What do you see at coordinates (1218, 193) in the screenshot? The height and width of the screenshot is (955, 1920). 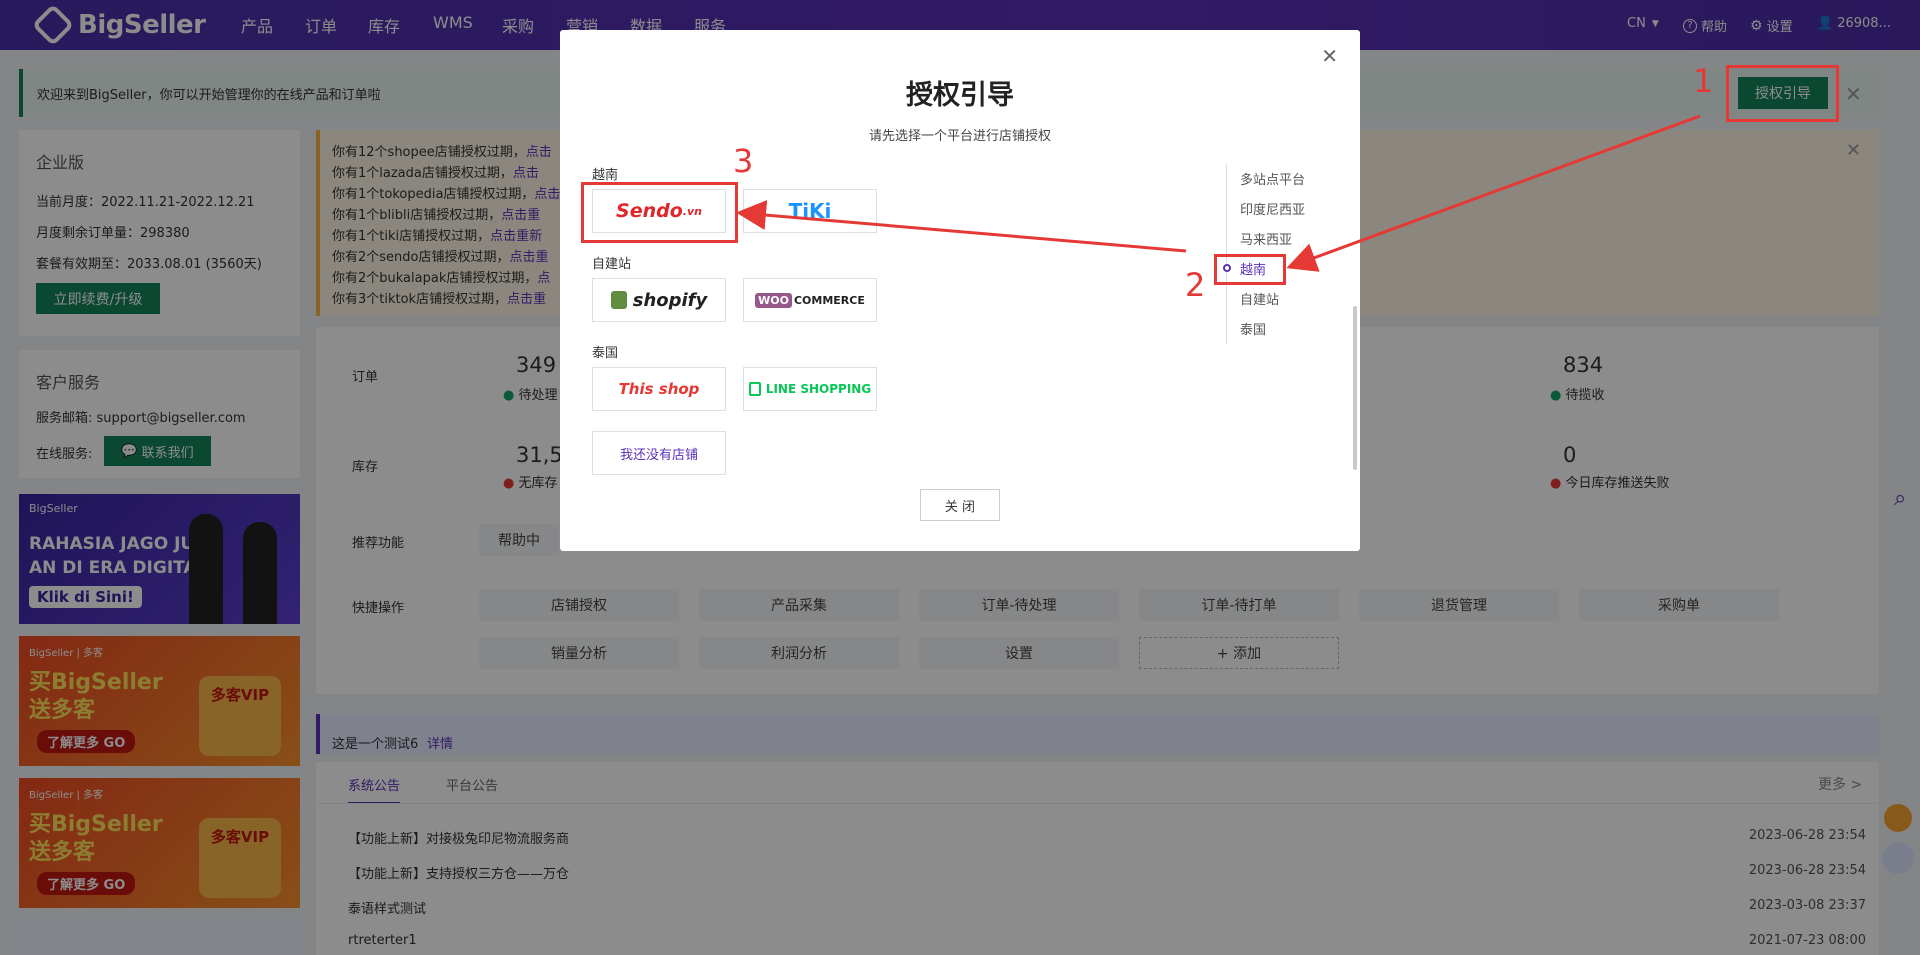 I see `annotation-arrows` at bounding box center [1218, 193].